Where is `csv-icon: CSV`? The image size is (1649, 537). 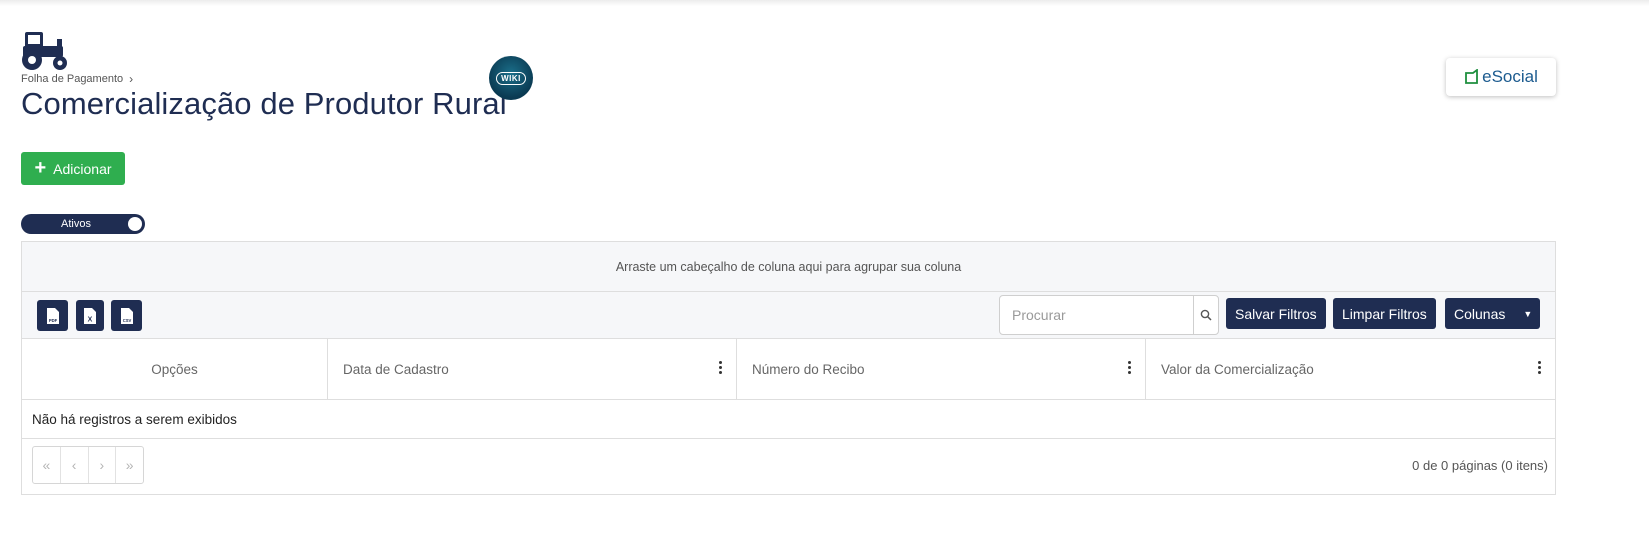 csv-icon: CSV is located at coordinates (126, 315).